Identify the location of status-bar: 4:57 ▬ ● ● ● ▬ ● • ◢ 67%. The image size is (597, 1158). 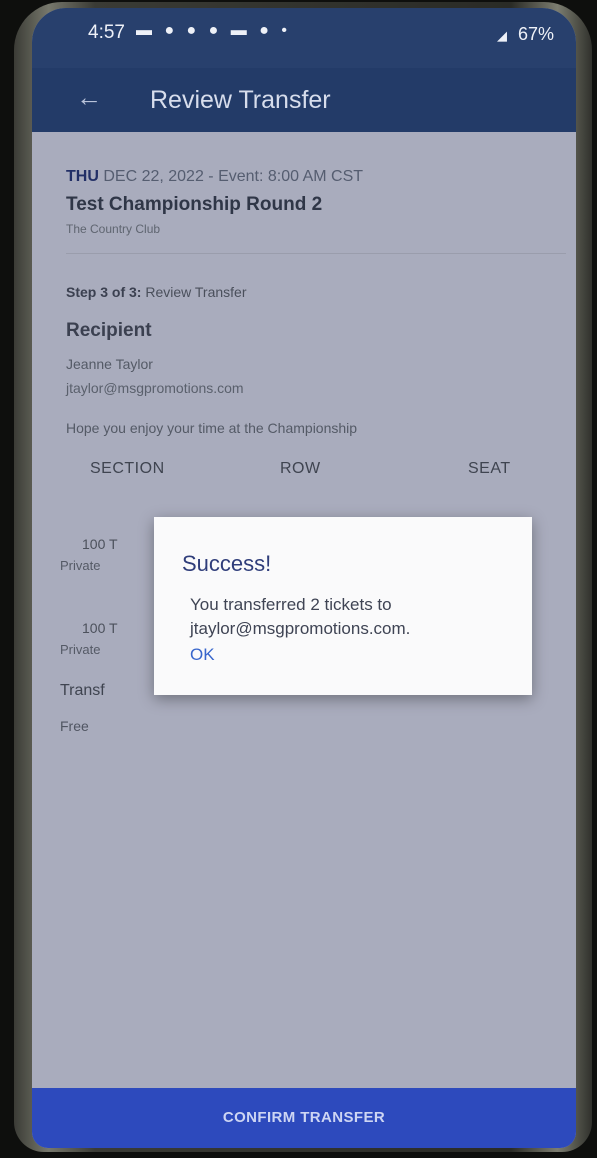
(304, 38).